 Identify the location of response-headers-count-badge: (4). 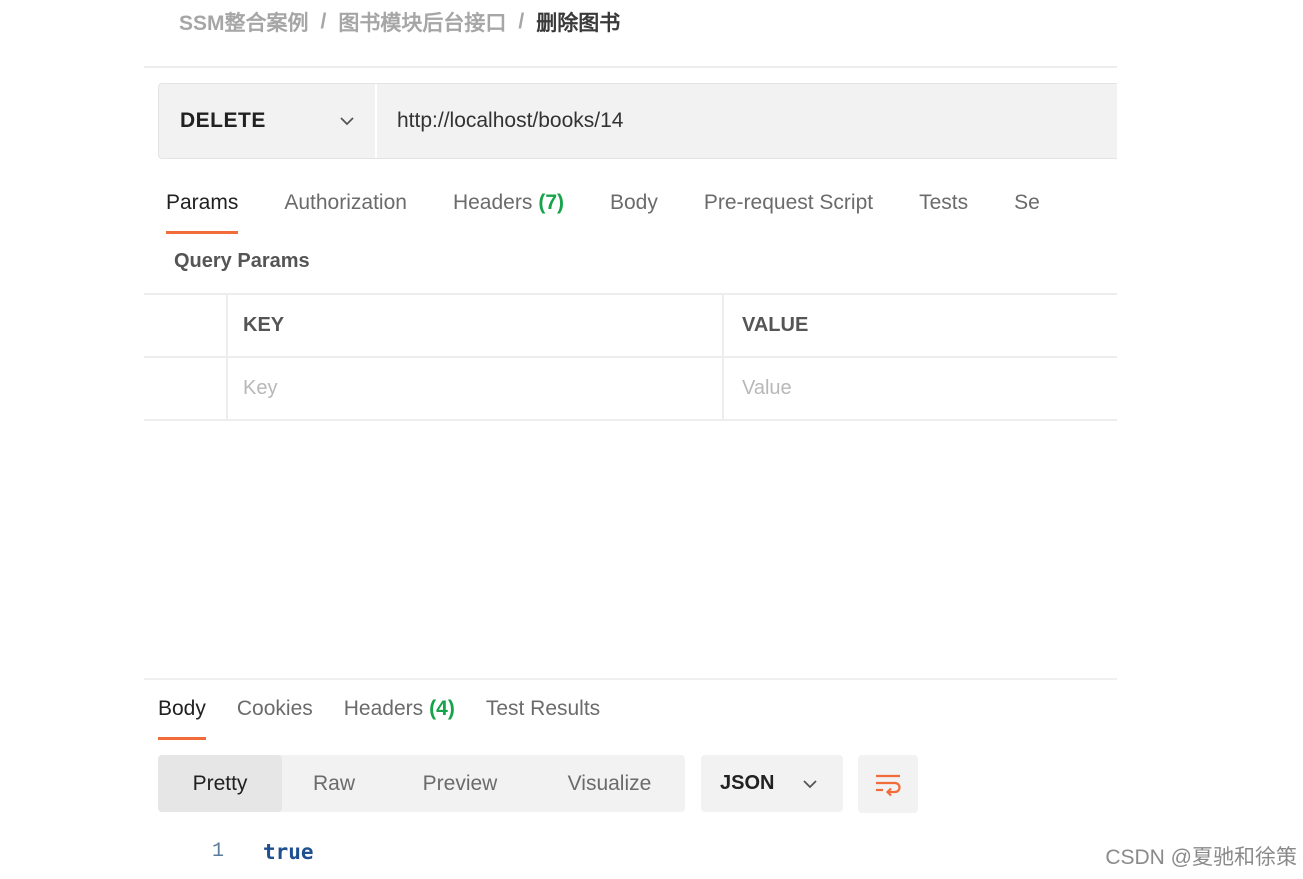
(442, 708).